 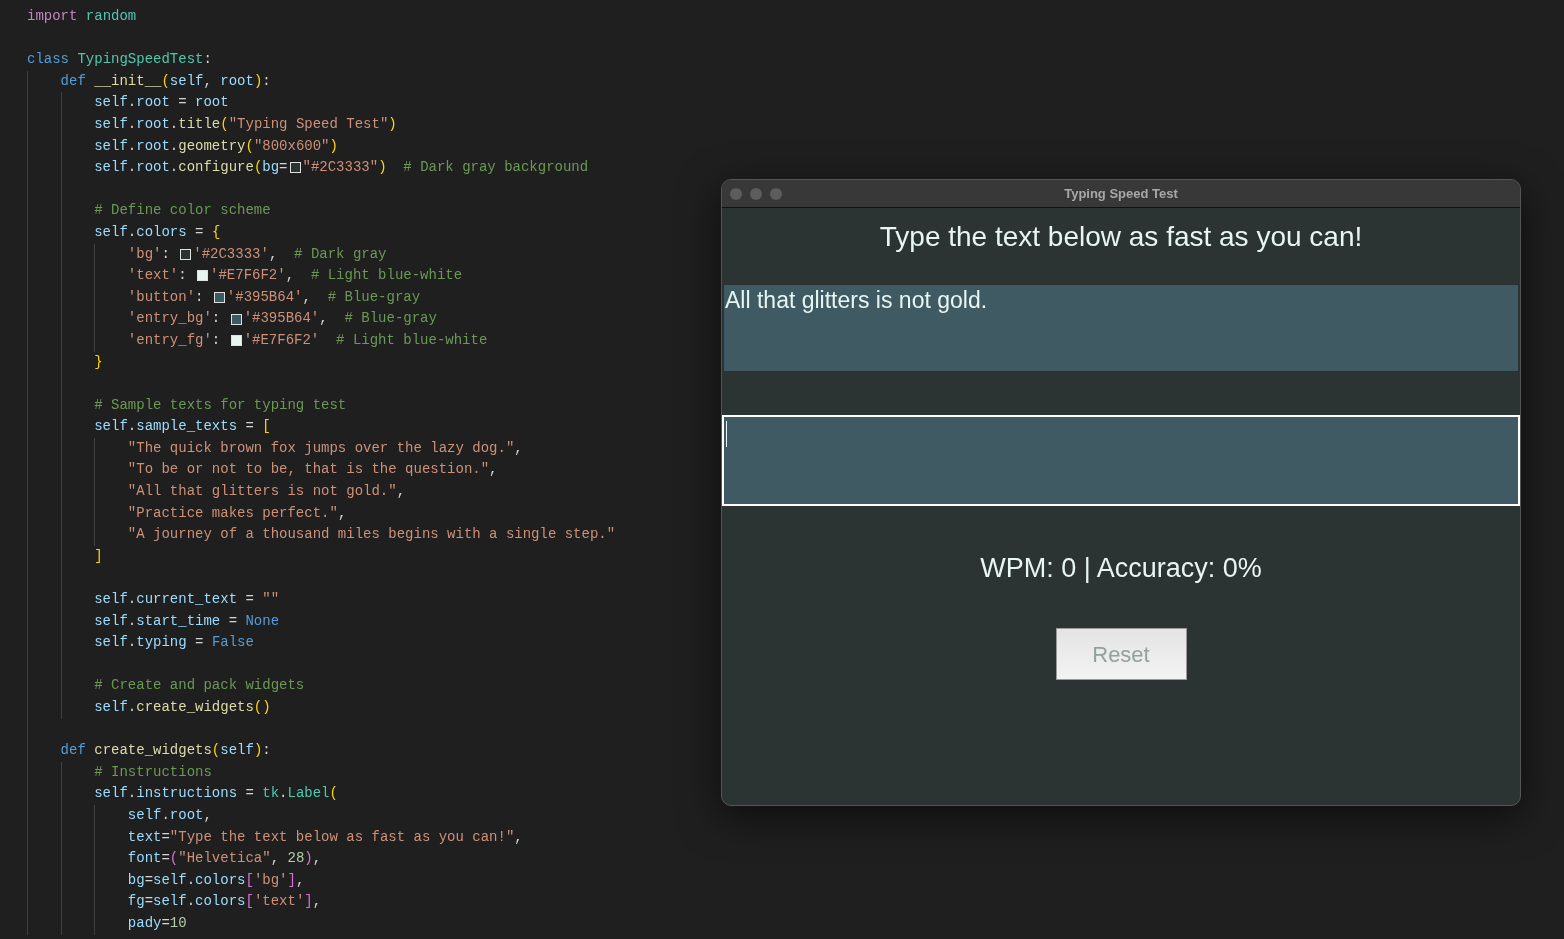 What do you see at coordinates (776, 193) in the screenshot?
I see `zoom-button` at bounding box center [776, 193].